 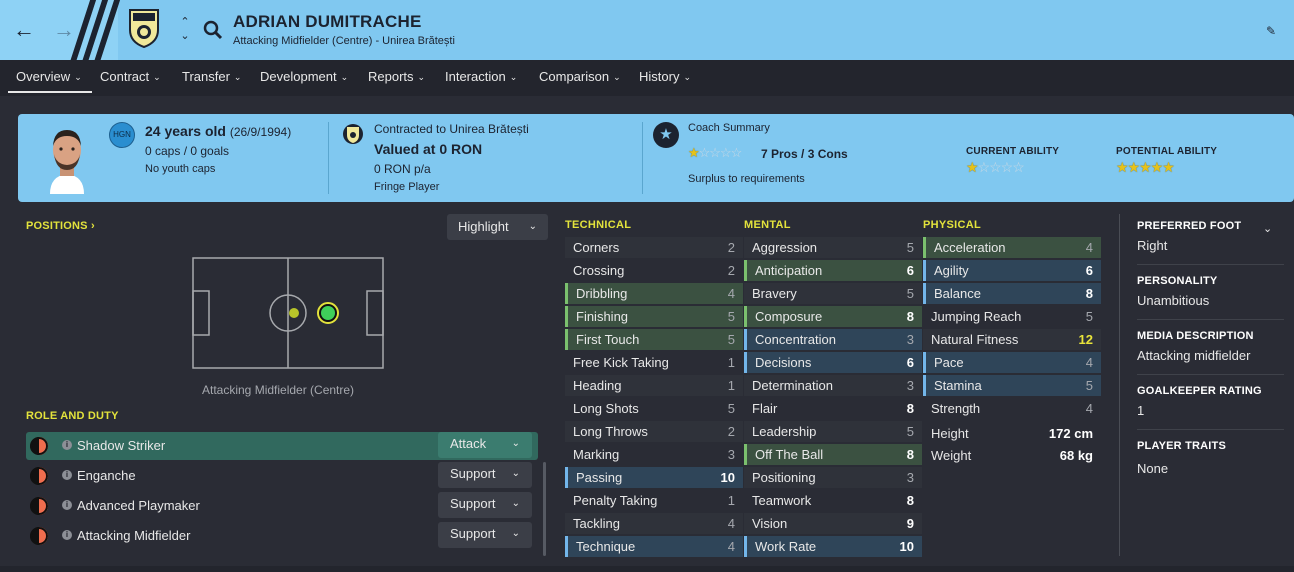 I want to click on attribute-row: Penalty Taking 1, so click(x=654, y=500).